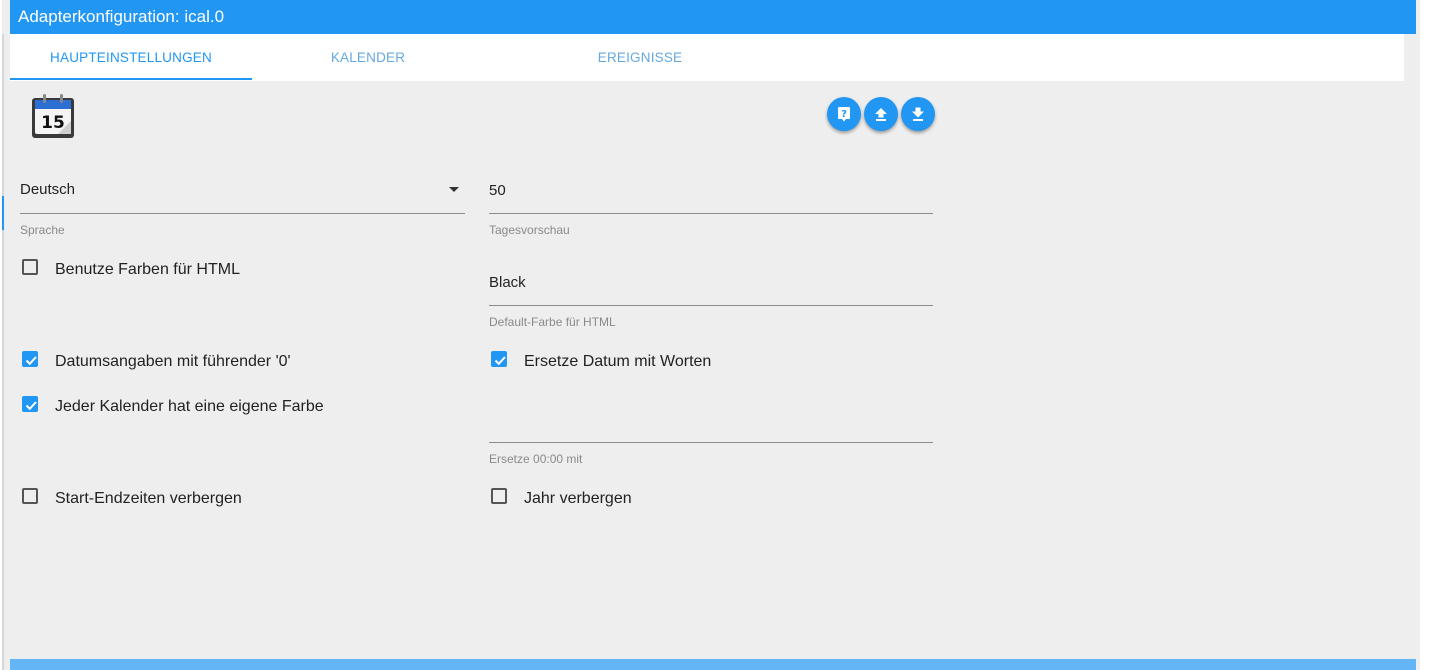 This screenshot has height=670, width=1431. Describe the element at coordinates (711, 213) in the screenshot. I see `days-preview-underline` at that location.